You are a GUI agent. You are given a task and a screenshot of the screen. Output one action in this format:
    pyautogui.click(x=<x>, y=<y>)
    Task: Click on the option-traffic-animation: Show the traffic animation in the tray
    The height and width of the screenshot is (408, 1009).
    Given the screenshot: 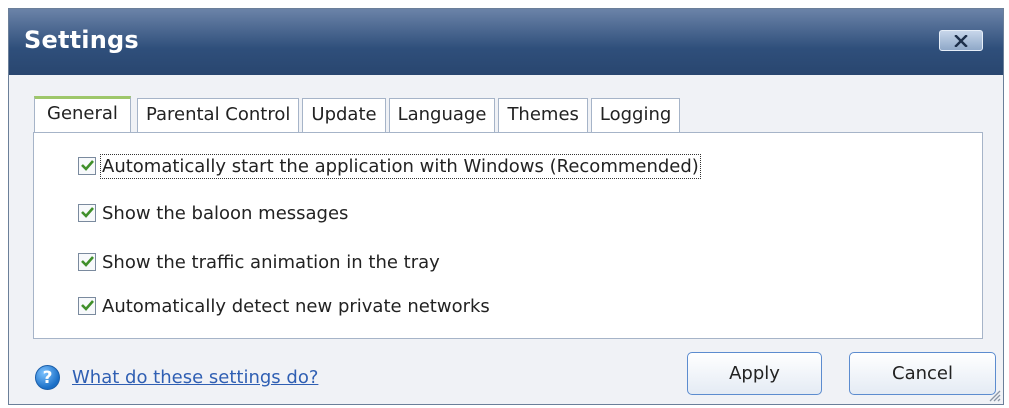 What is the action you would take?
    pyautogui.click(x=259, y=262)
    